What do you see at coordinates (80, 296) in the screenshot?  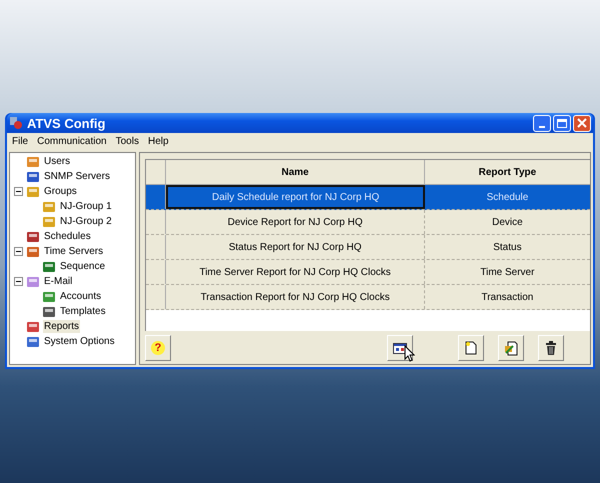 I see `tree-item: Accounts` at bounding box center [80, 296].